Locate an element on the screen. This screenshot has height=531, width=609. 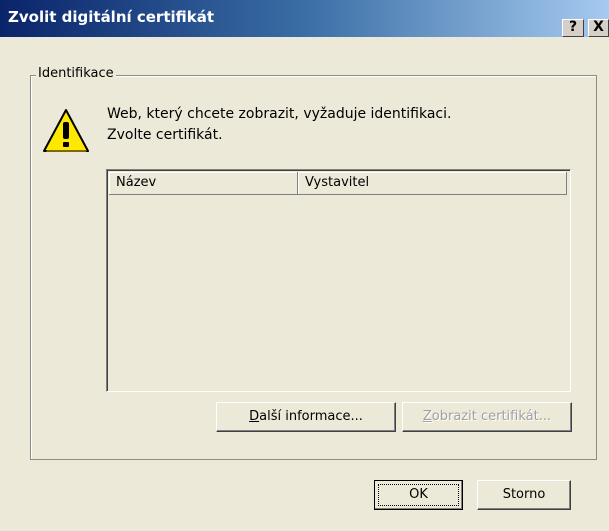
groupbox-legend: Identifikace is located at coordinates (76, 73).